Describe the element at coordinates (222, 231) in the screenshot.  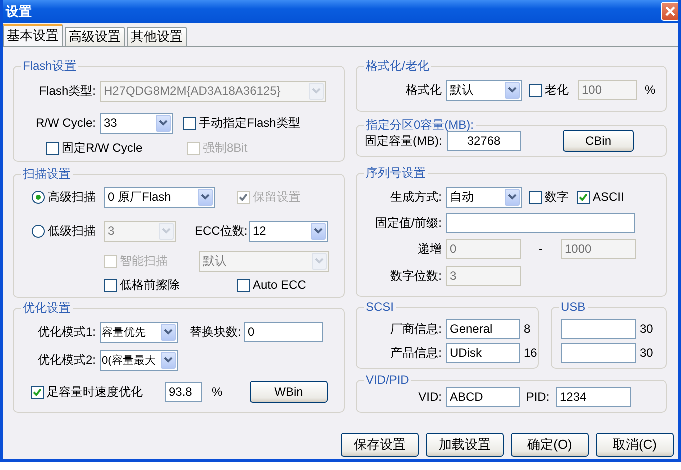
I see `field-label: ECC位数:` at that location.